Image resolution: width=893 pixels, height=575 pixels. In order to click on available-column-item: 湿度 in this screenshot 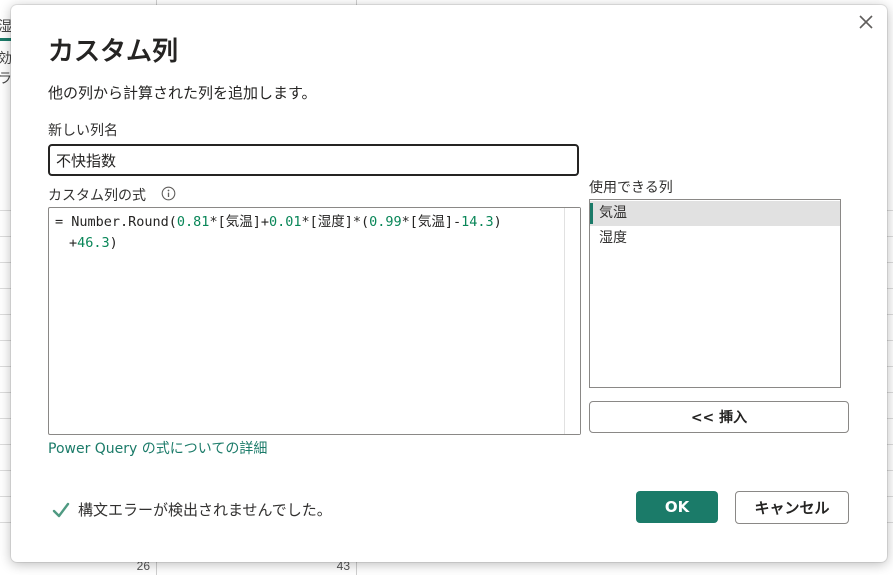, I will do `click(715, 238)`.